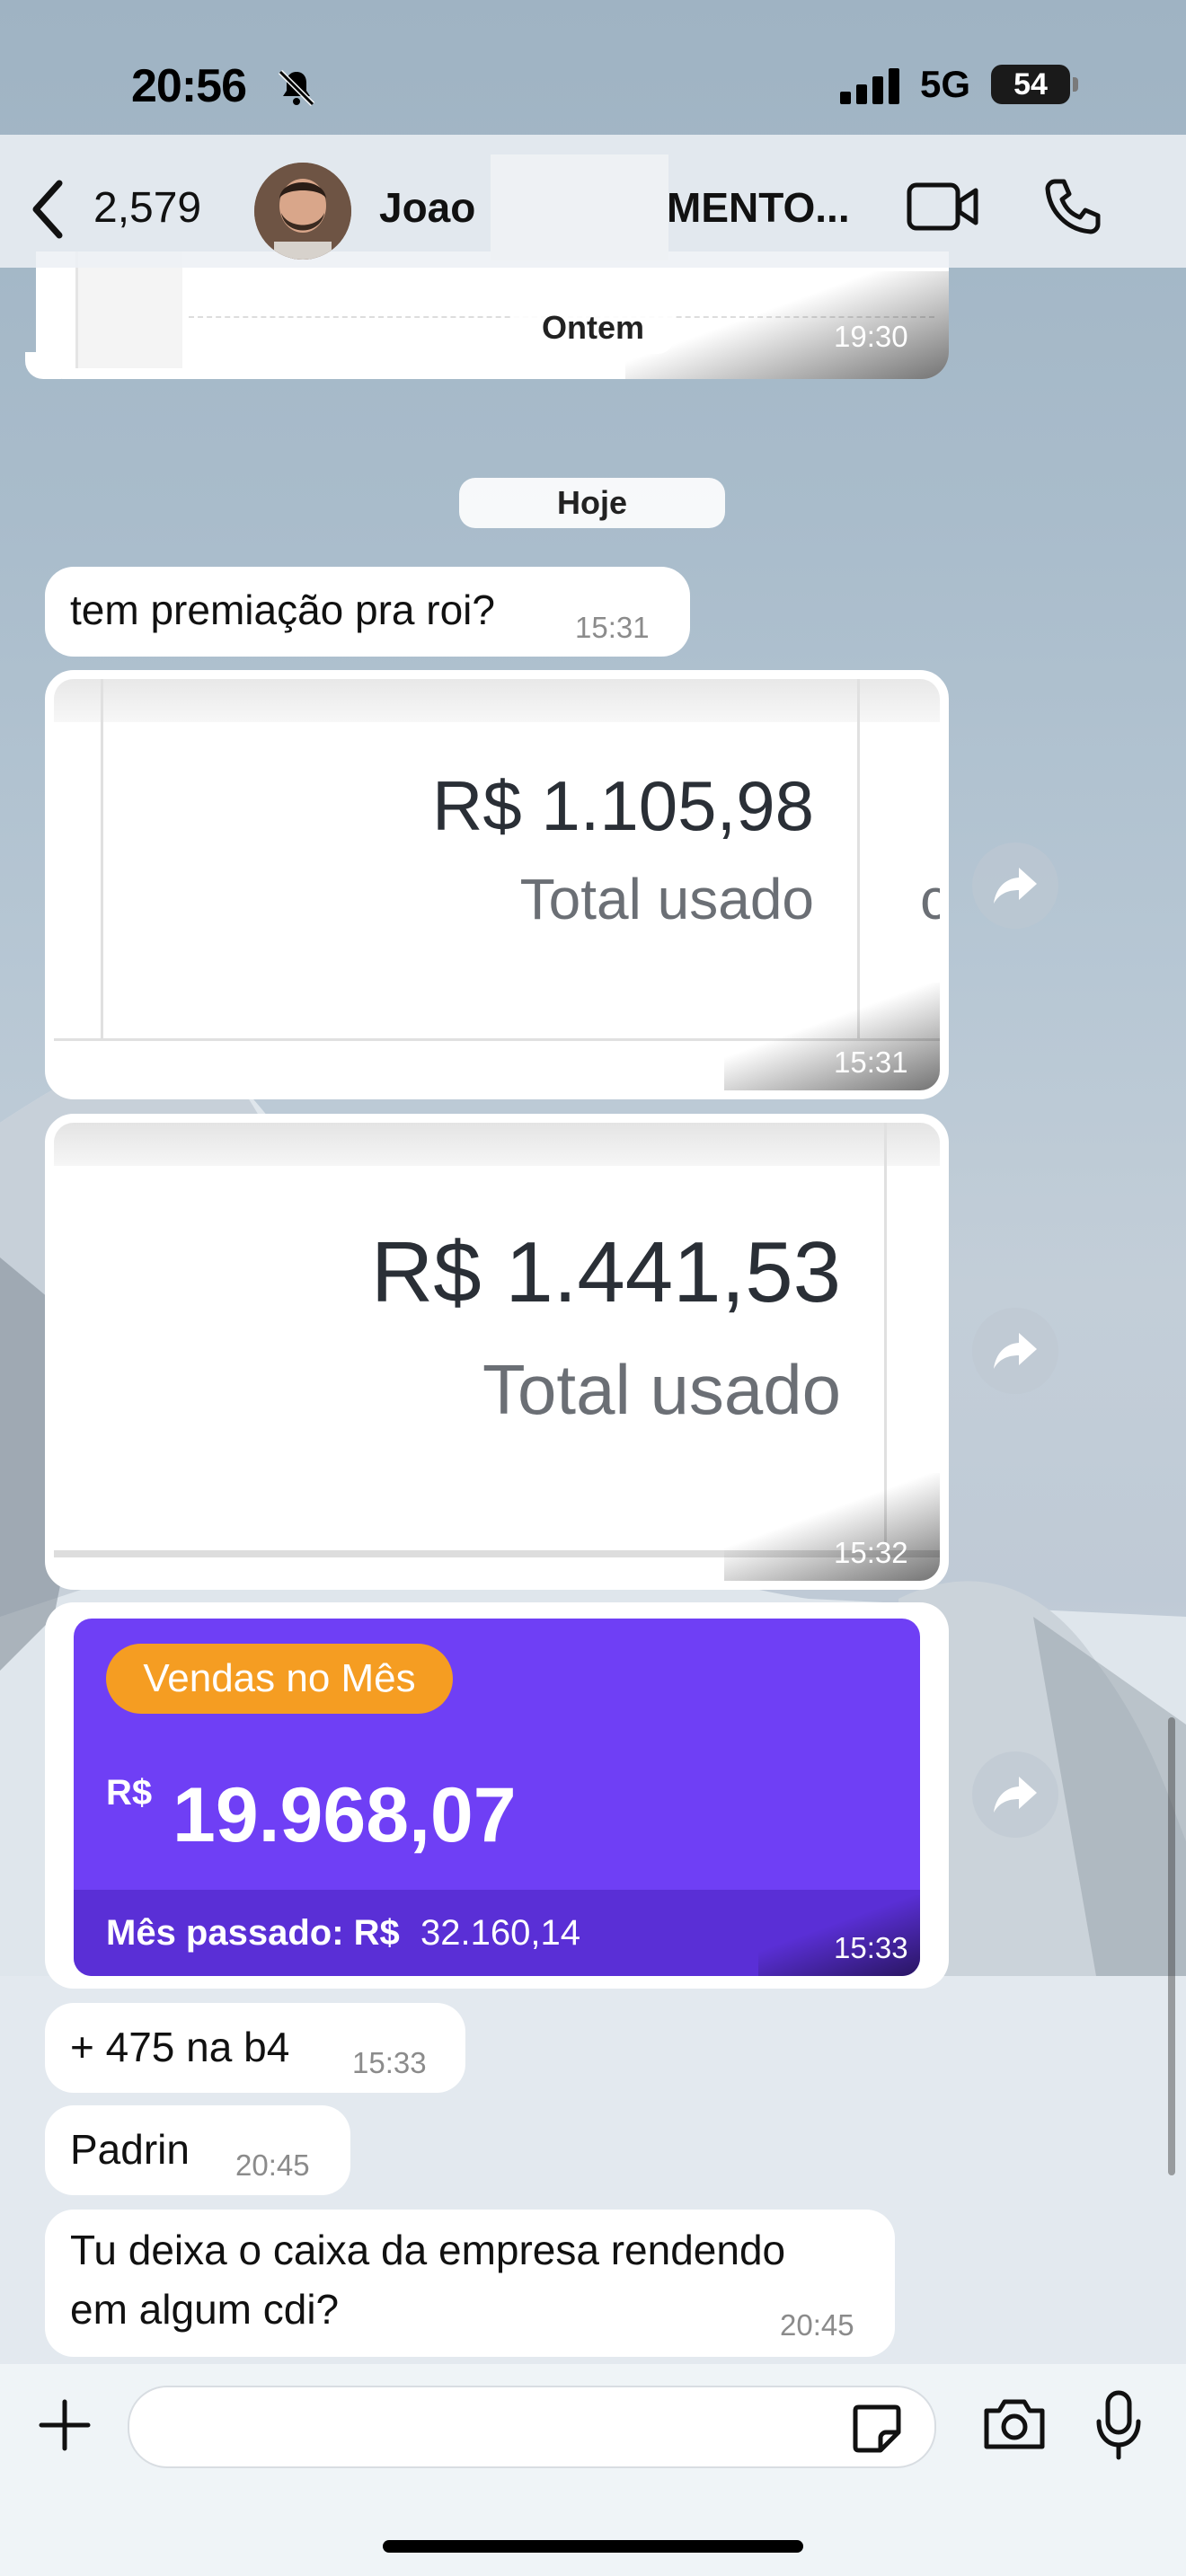  What do you see at coordinates (945, 84) in the screenshot?
I see `network-label: 5G` at bounding box center [945, 84].